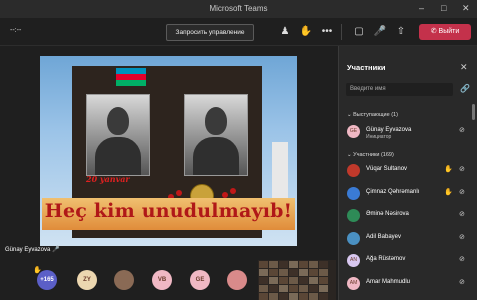 The height and width of the screenshot is (300, 477). What do you see at coordinates (366, 67) in the screenshot?
I see `panel-title: Участники` at bounding box center [366, 67].